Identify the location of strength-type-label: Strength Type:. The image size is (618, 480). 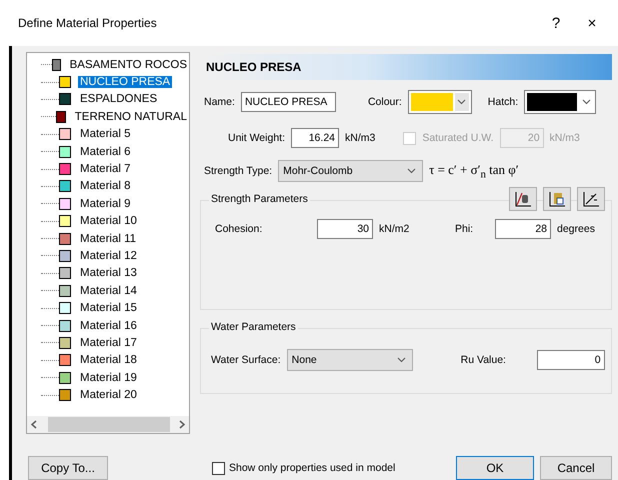
(238, 171).